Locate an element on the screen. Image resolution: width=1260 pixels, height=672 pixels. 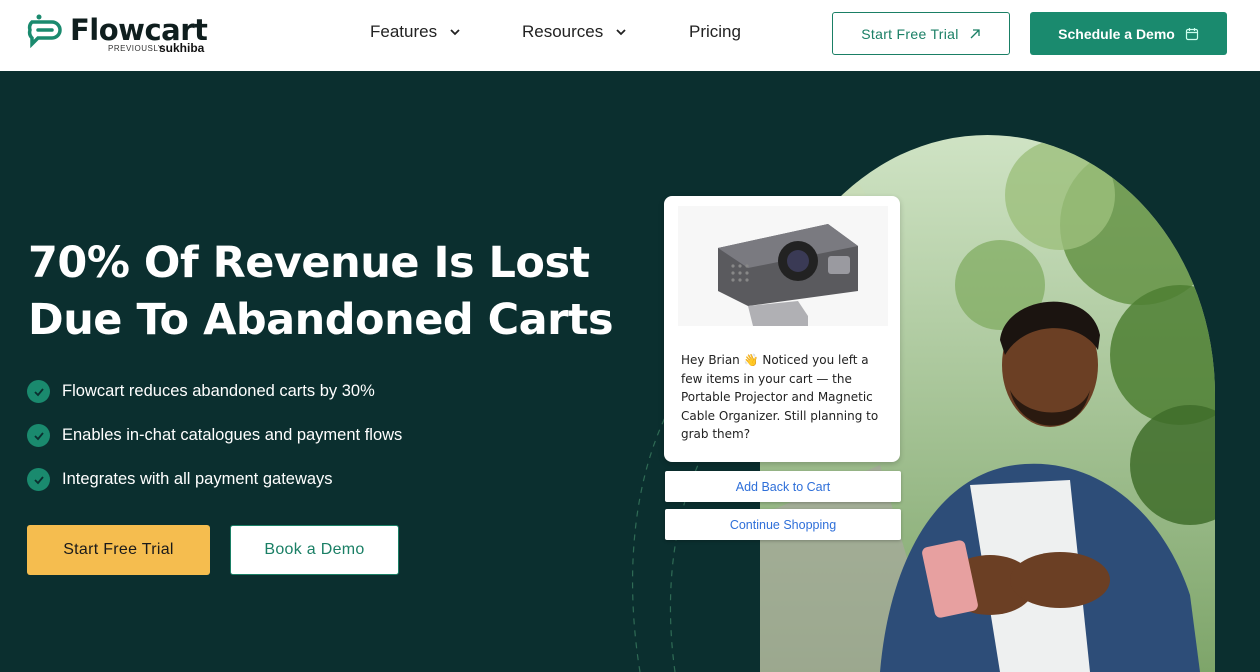
feature-text: Flowcart reduces abandoned carts by 30% is located at coordinates (218, 391).